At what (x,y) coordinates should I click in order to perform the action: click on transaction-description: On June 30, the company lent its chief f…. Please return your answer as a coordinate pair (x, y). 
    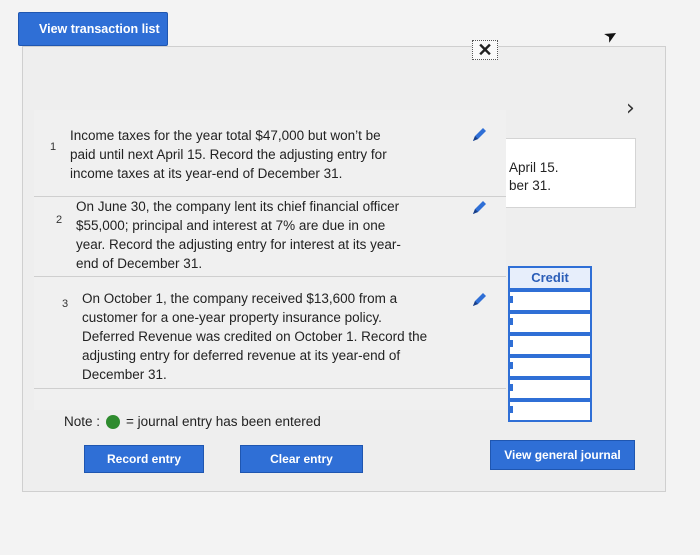
    Looking at the image, I should click on (238, 235).